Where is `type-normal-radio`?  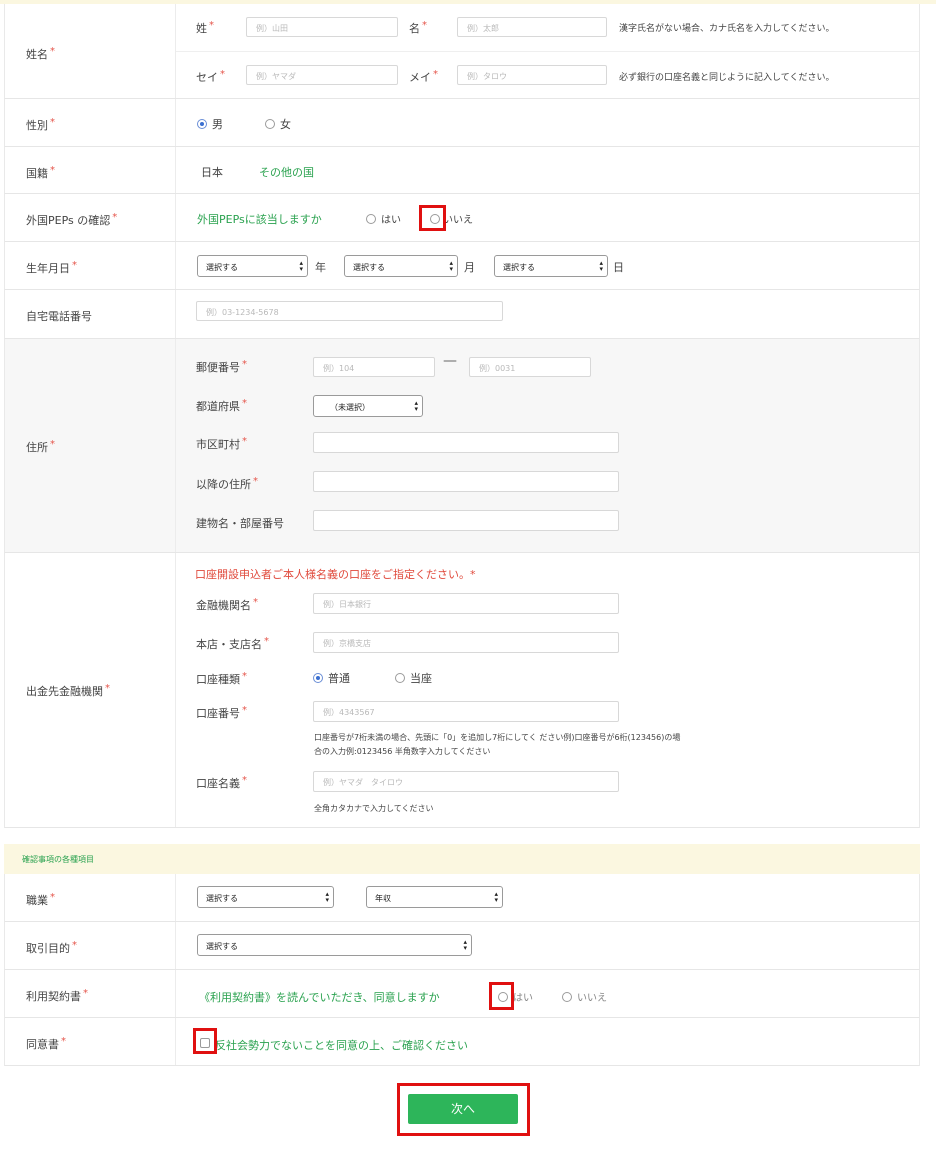 type-normal-radio is located at coordinates (318, 678).